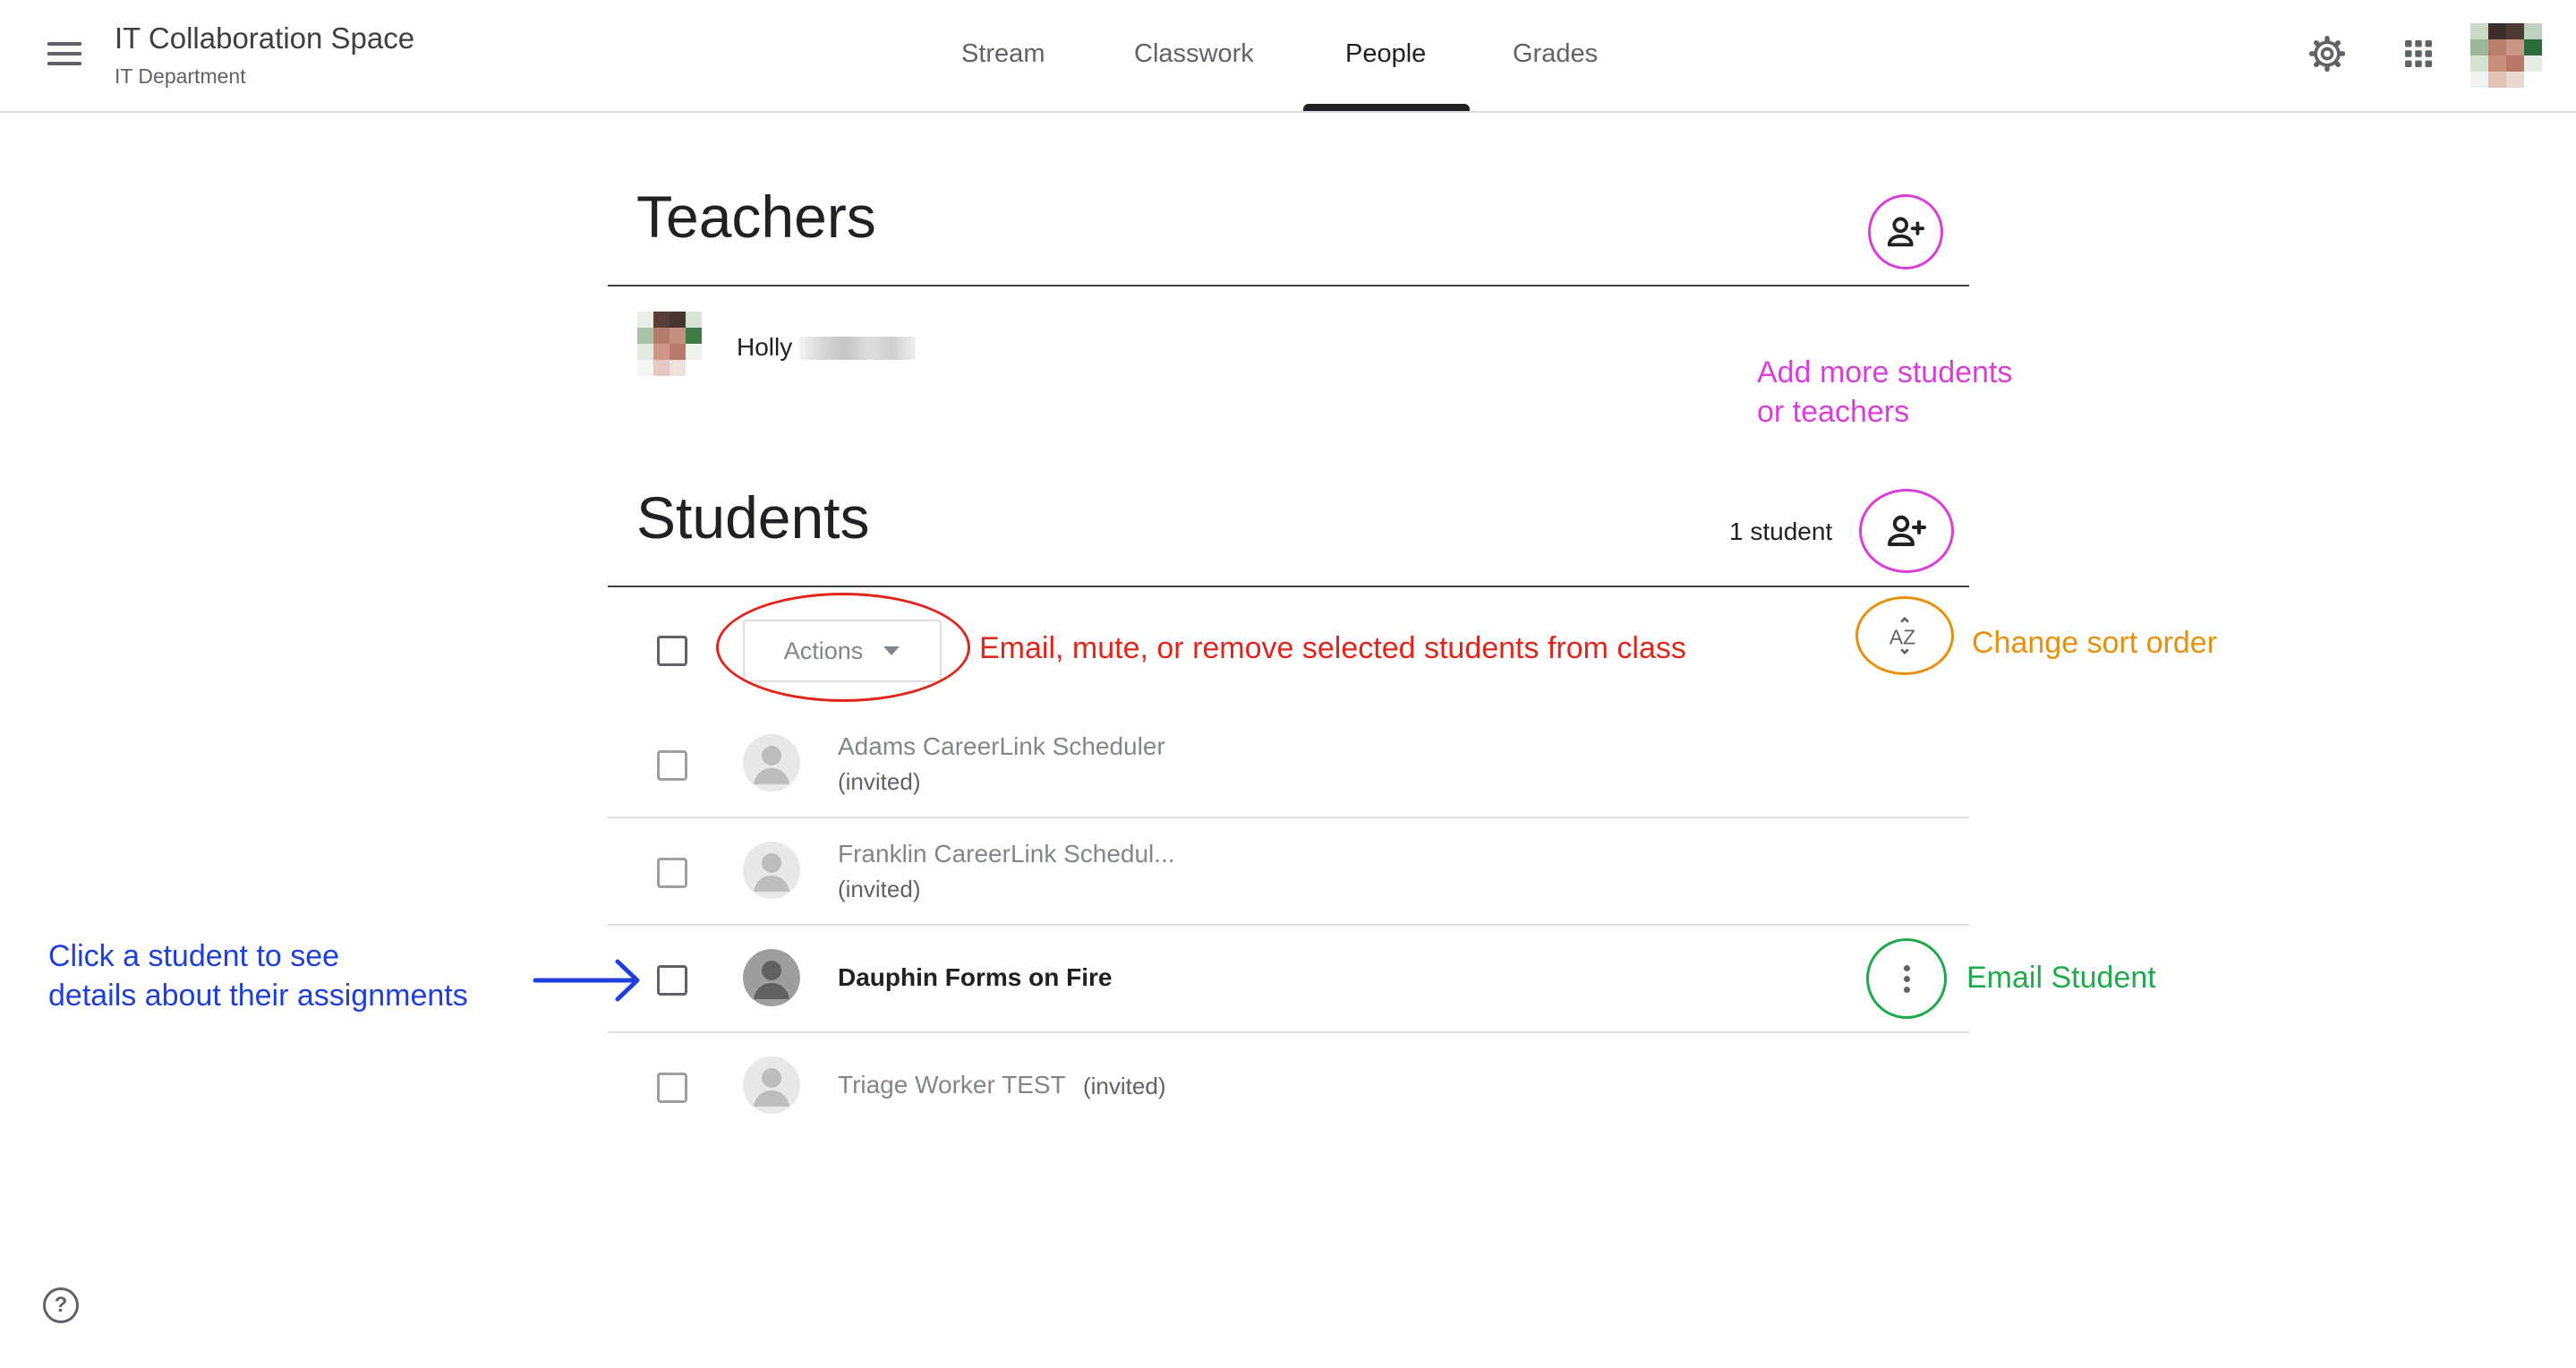 The image size is (2576, 1368). What do you see at coordinates (1001, 746) in the screenshot?
I see `student-name: Adams CareerLink Scheduler` at bounding box center [1001, 746].